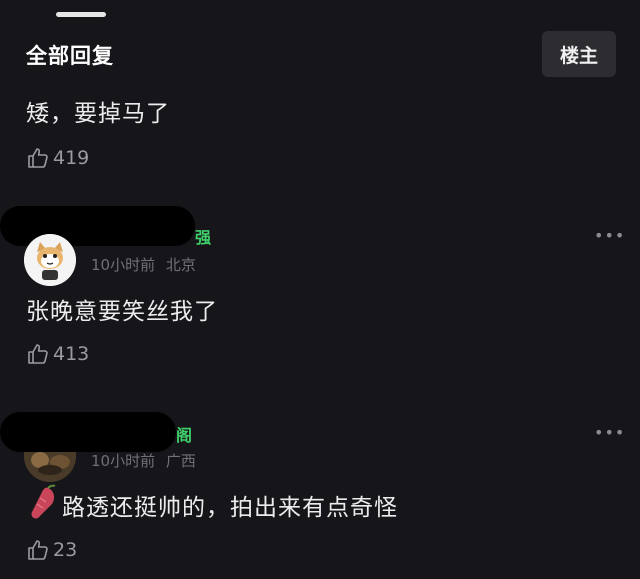 The height and width of the screenshot is (579, 640). Describe the element at coordinates (203, 236) in the screenshot. I see `username: 强` at that location.